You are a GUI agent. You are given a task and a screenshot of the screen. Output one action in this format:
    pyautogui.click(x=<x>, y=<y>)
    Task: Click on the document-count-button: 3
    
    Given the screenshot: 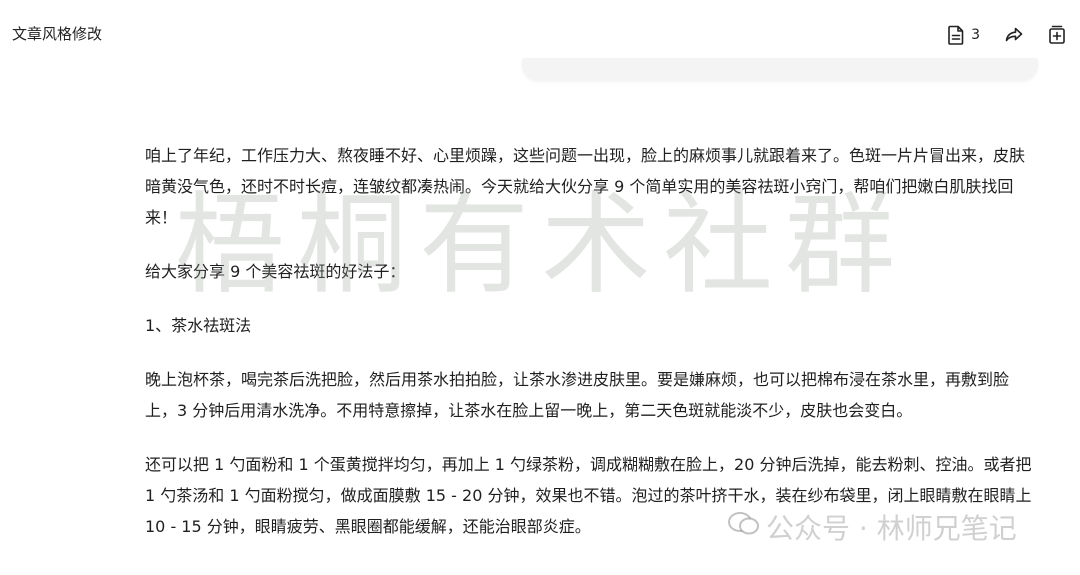 What is the action you would take?
    pyautogui.click(x=963, y=35)
    